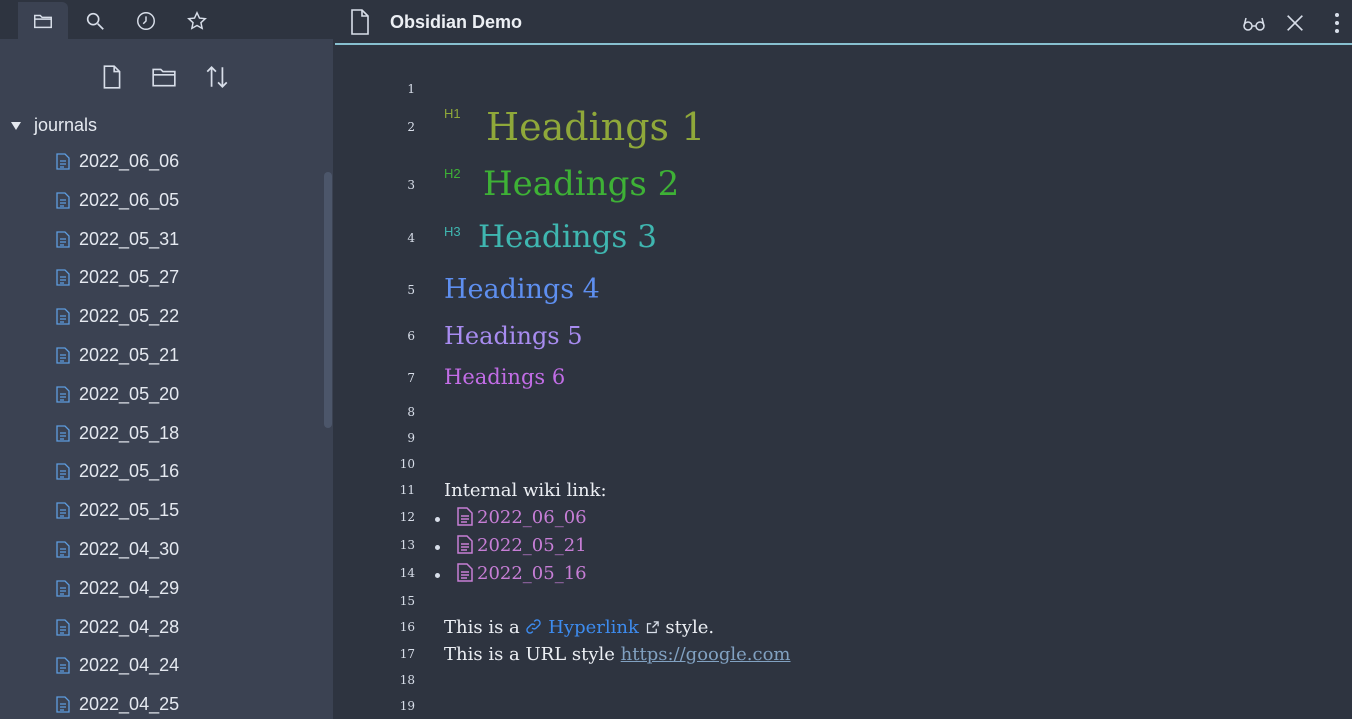  I want to click on heading-marker-h1: H1, so click(452, 113).